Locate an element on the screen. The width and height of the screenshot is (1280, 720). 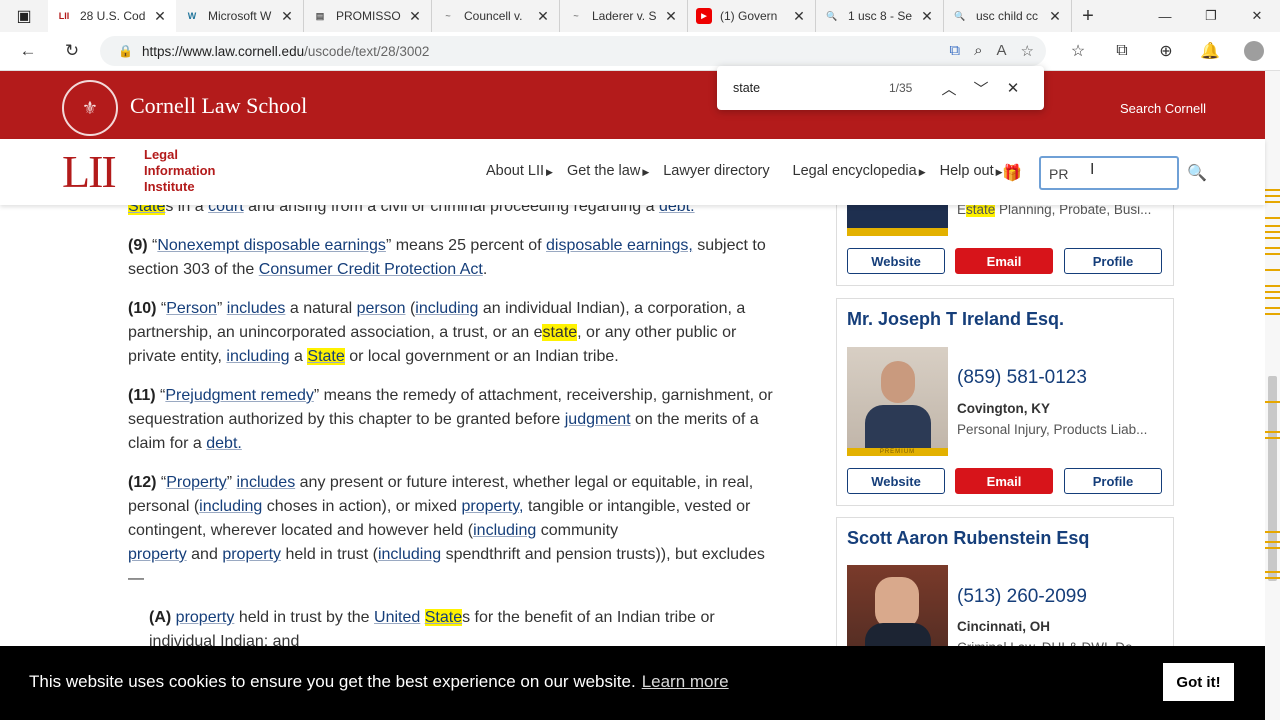
browser-tab-active: LII 28 U.S. Cod ✕ is located at coordinates (112, 16).